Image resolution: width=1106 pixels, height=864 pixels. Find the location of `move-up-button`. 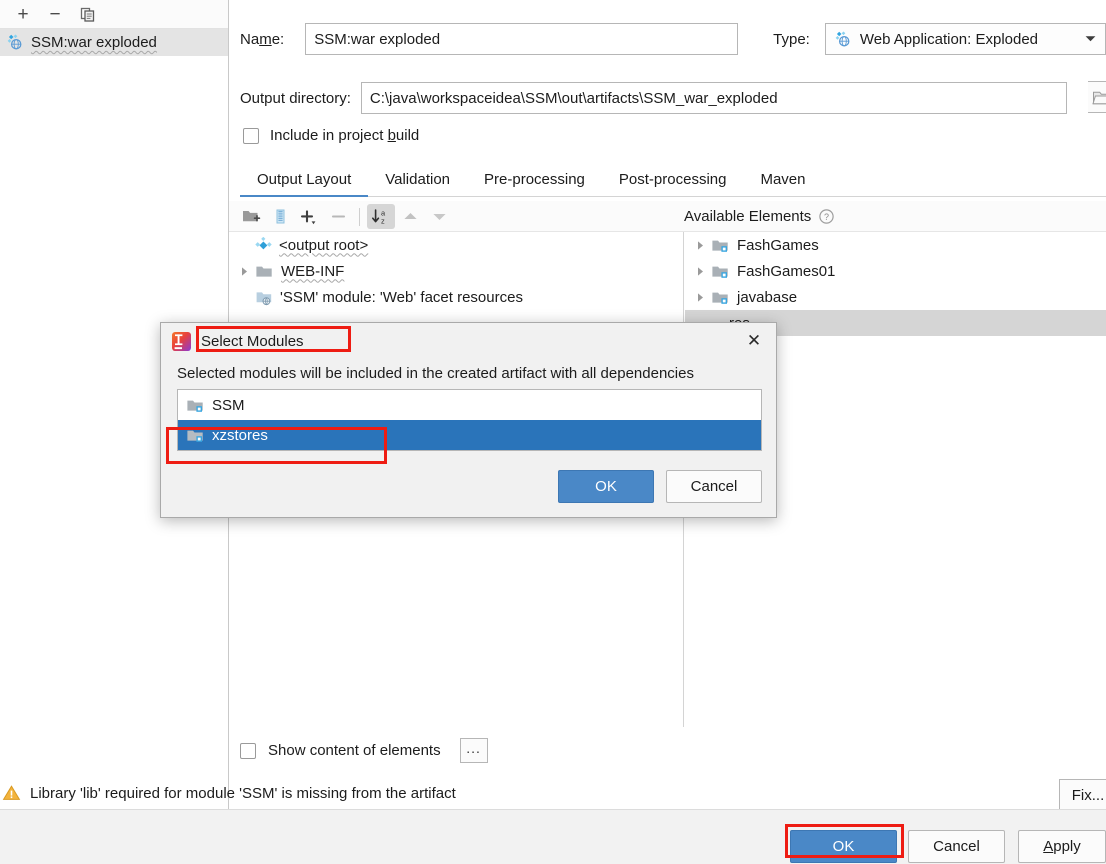

move-up-button is located at coordinates (410, 216).